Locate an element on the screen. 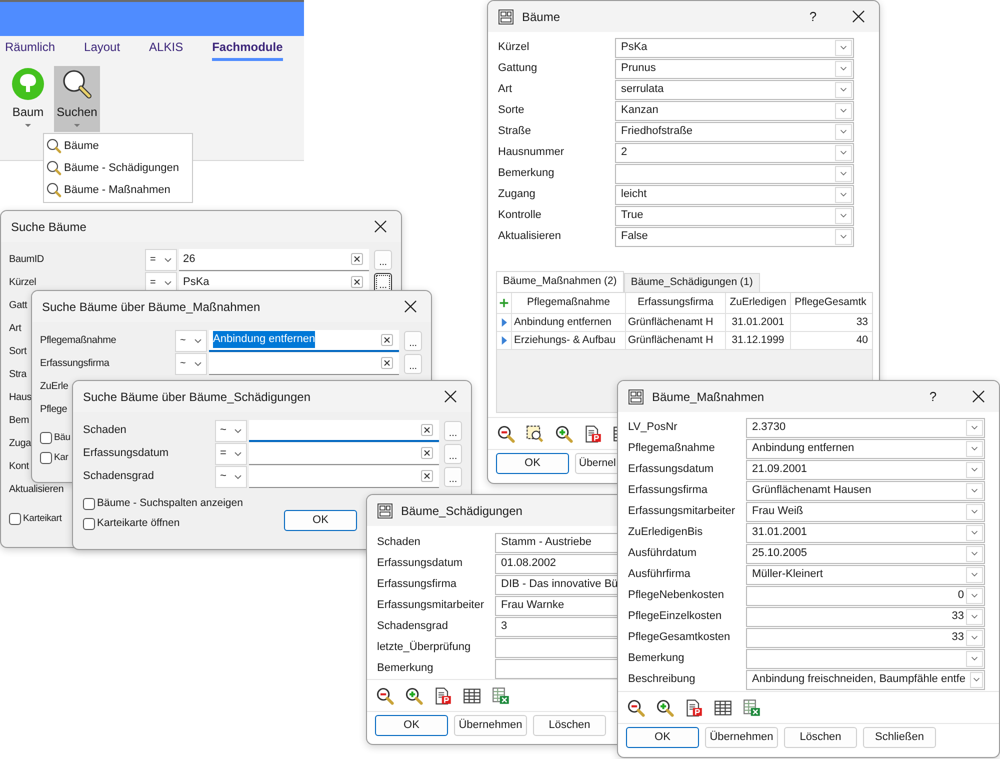 The image size is (1000, 759). combo-field: Anbindung entfernen is located at coordinates (865, 448).